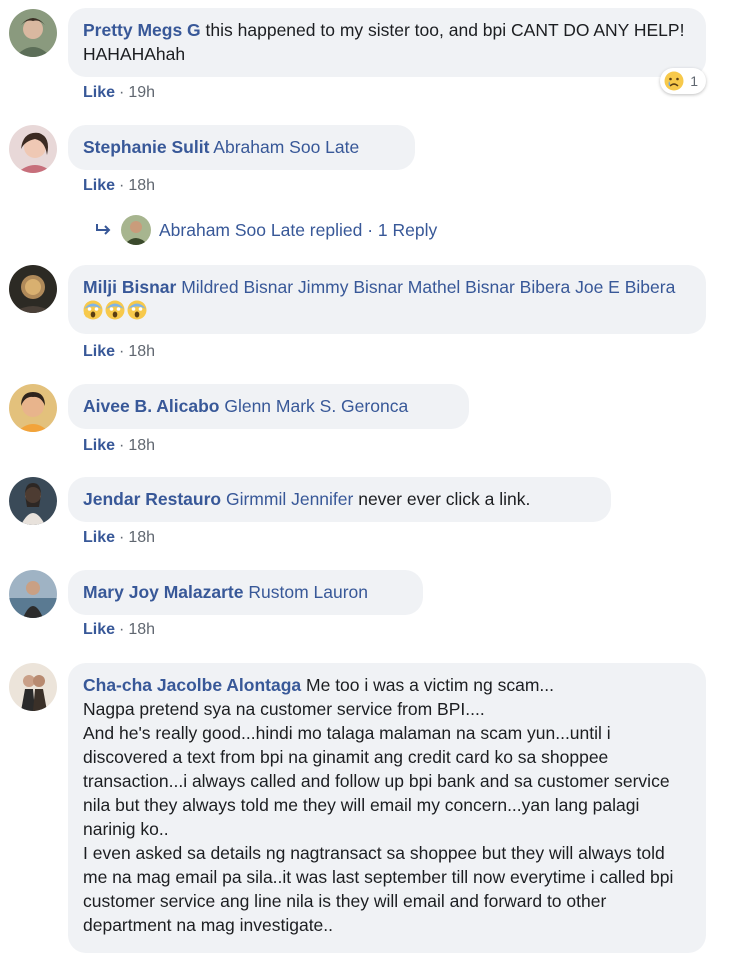  Describe the element at coordinates (313, 406) in the screenshot. I see `tagged-user: Glenn Mark S. Geronca` at that location.